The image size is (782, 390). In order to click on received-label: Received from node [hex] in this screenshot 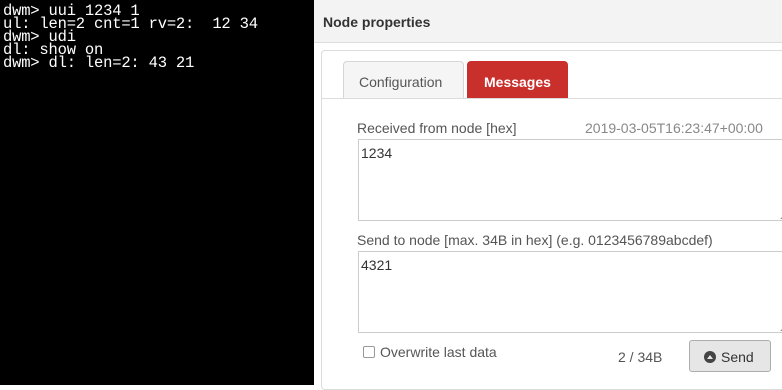, I will do `click(437, 128)`.